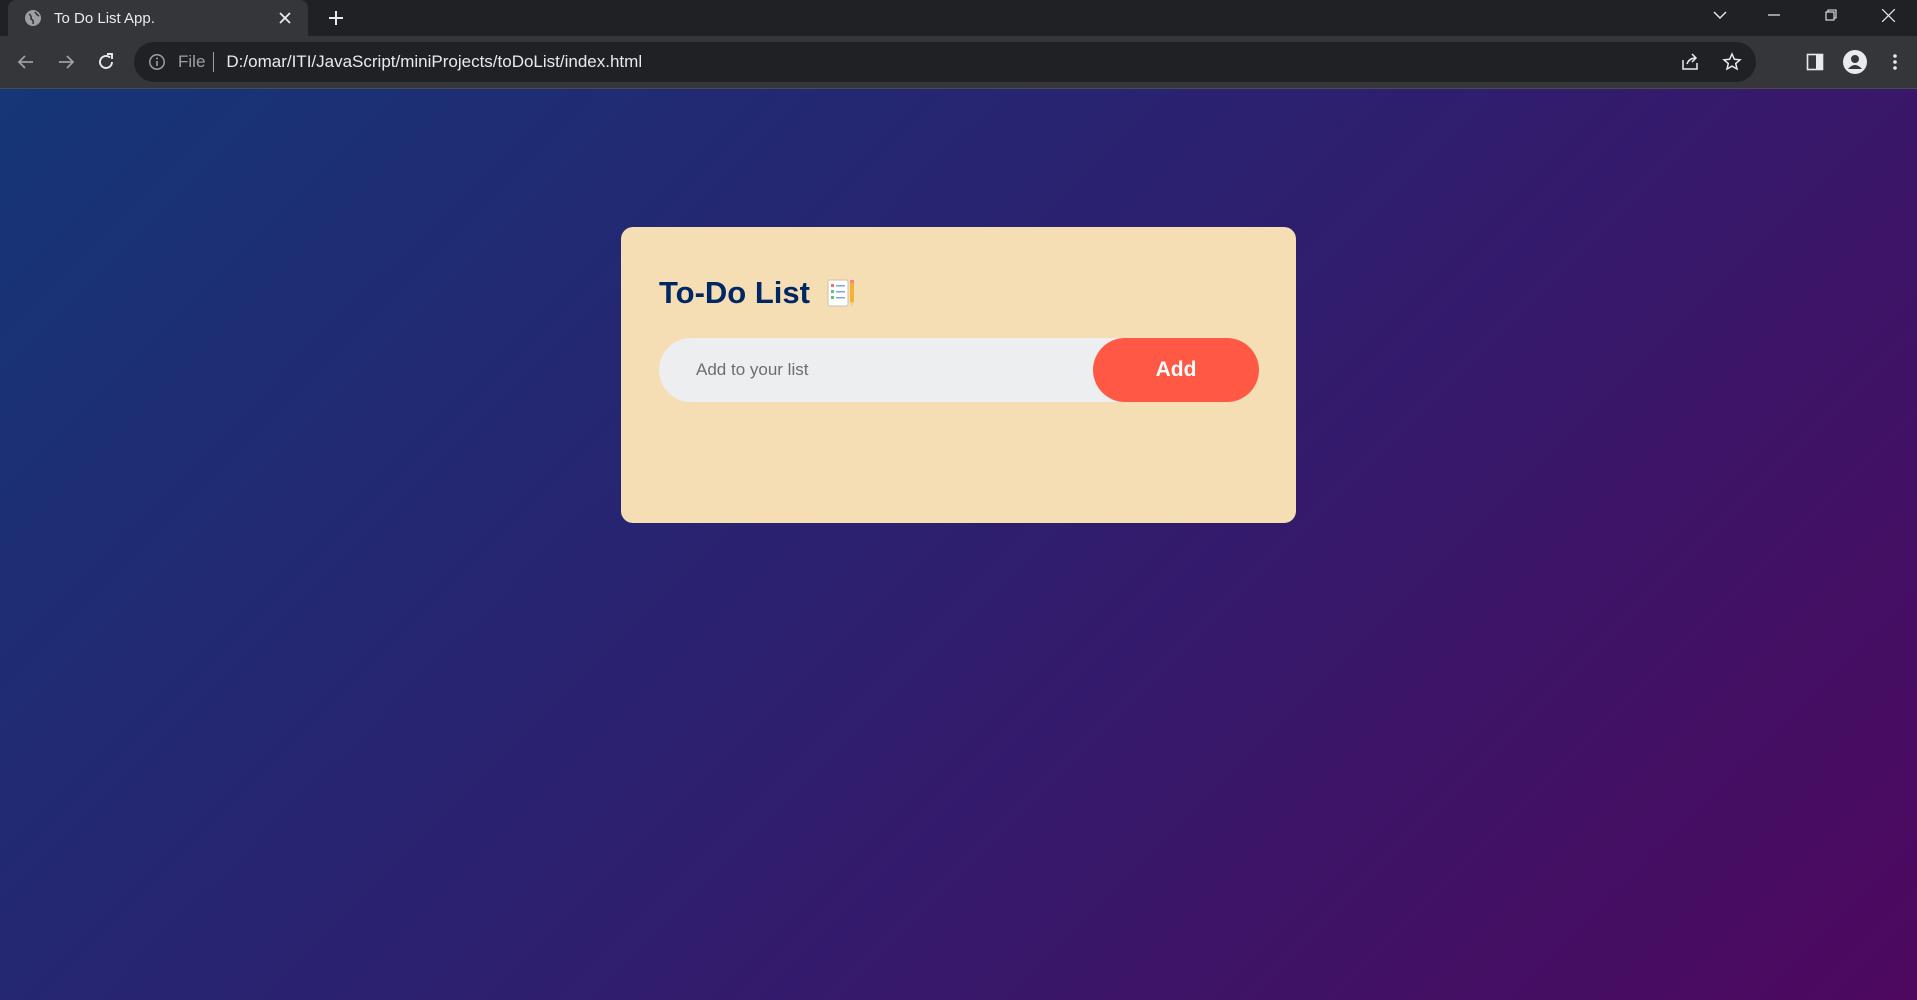 The width and height of the screenshot is (1917, 1000). I want to click on tab-close-icon, so click(285, 18).